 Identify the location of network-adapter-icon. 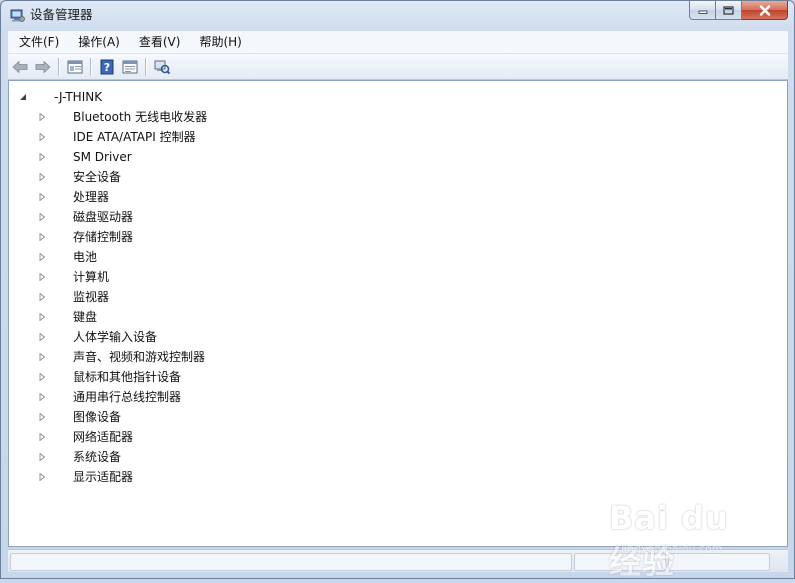
(60, 437).